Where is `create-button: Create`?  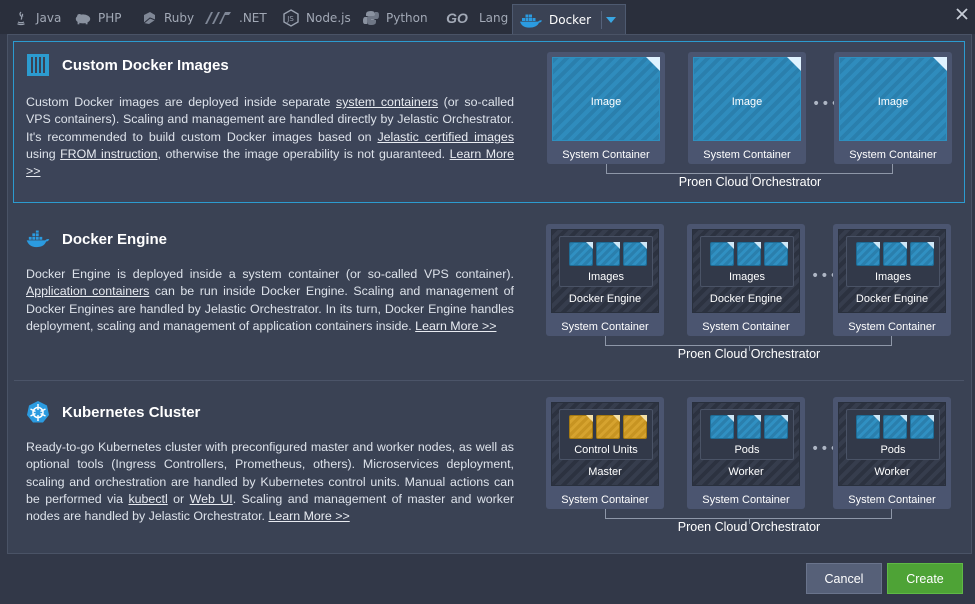
create-button: Create is located at coordinates (925, 578).